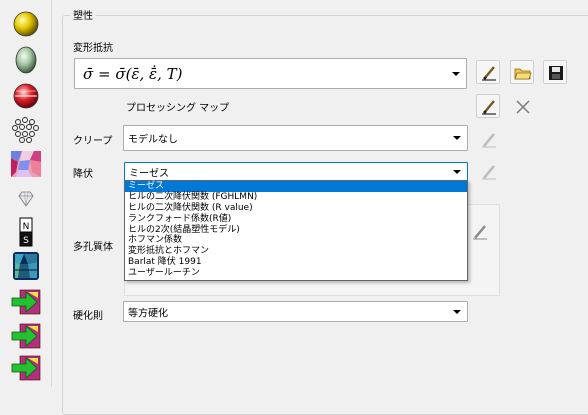 This screenshot has height=415, width=588. I want to click on yield-option: ヒルの2次(結晶塑性モデル), so click(296, 230).